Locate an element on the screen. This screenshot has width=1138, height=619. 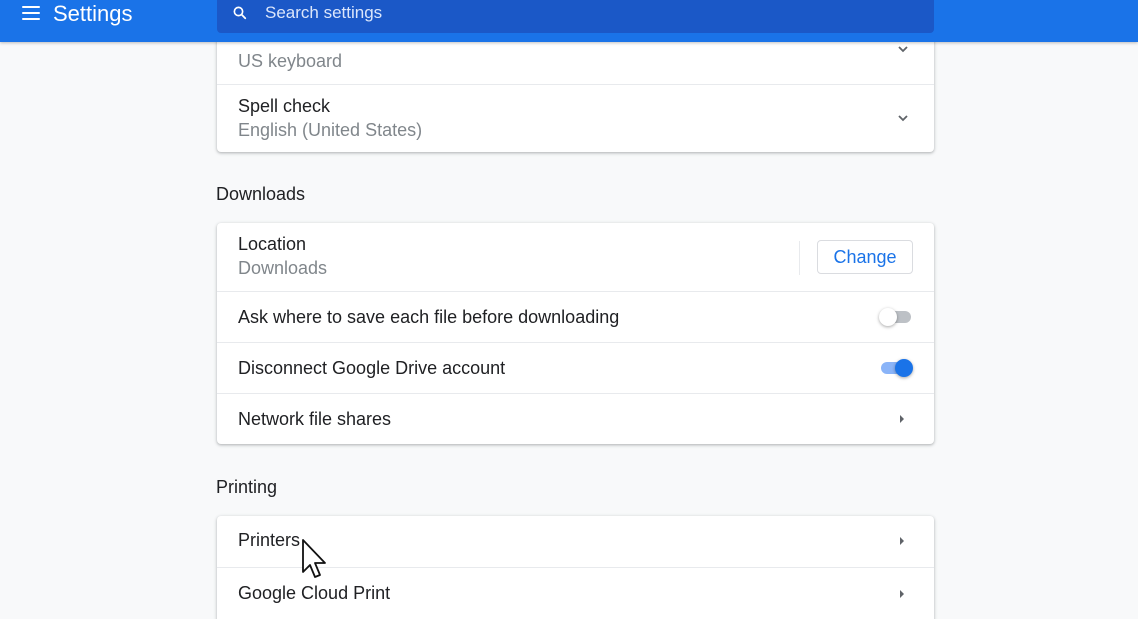
spell-check-row: Spell check English (United States) is located at coordinates (575, 118).